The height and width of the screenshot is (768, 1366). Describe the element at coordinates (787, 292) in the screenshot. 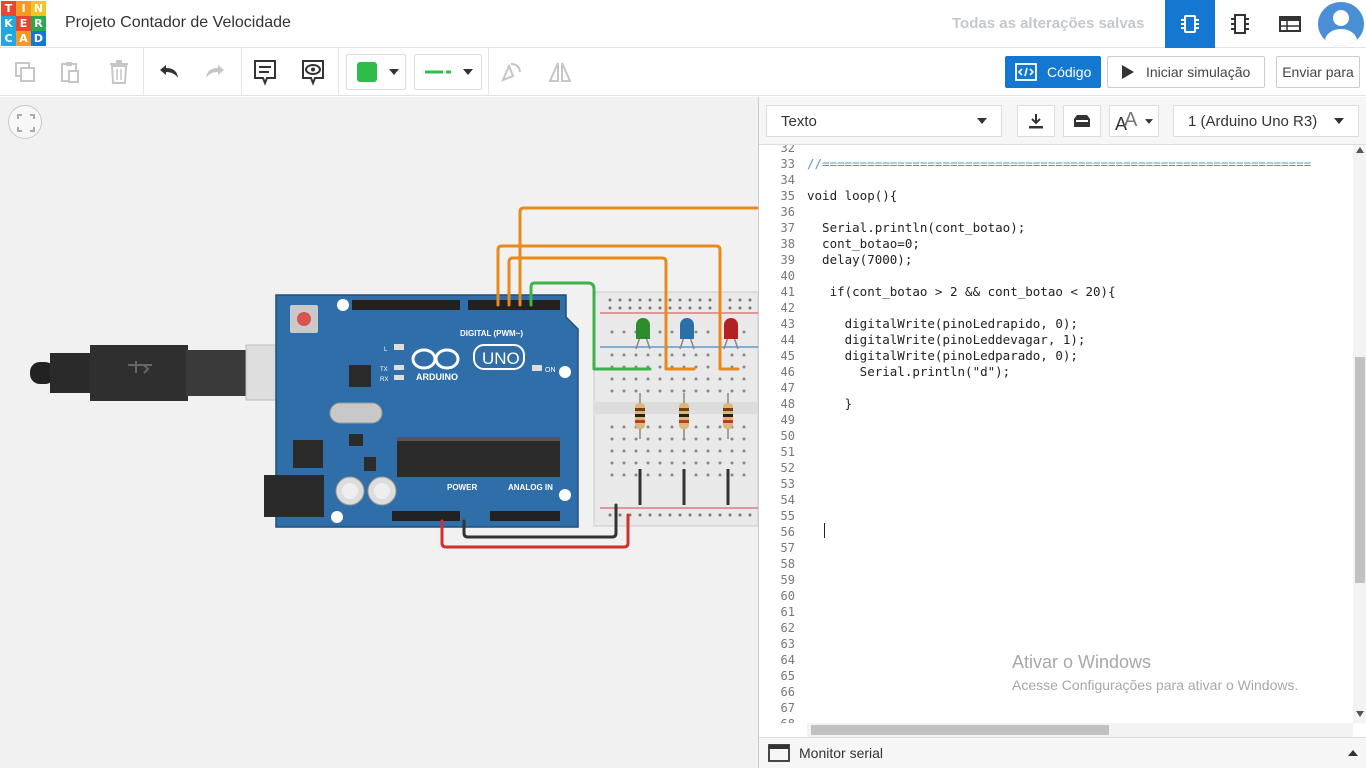

I see `line-number: 41` at that location.